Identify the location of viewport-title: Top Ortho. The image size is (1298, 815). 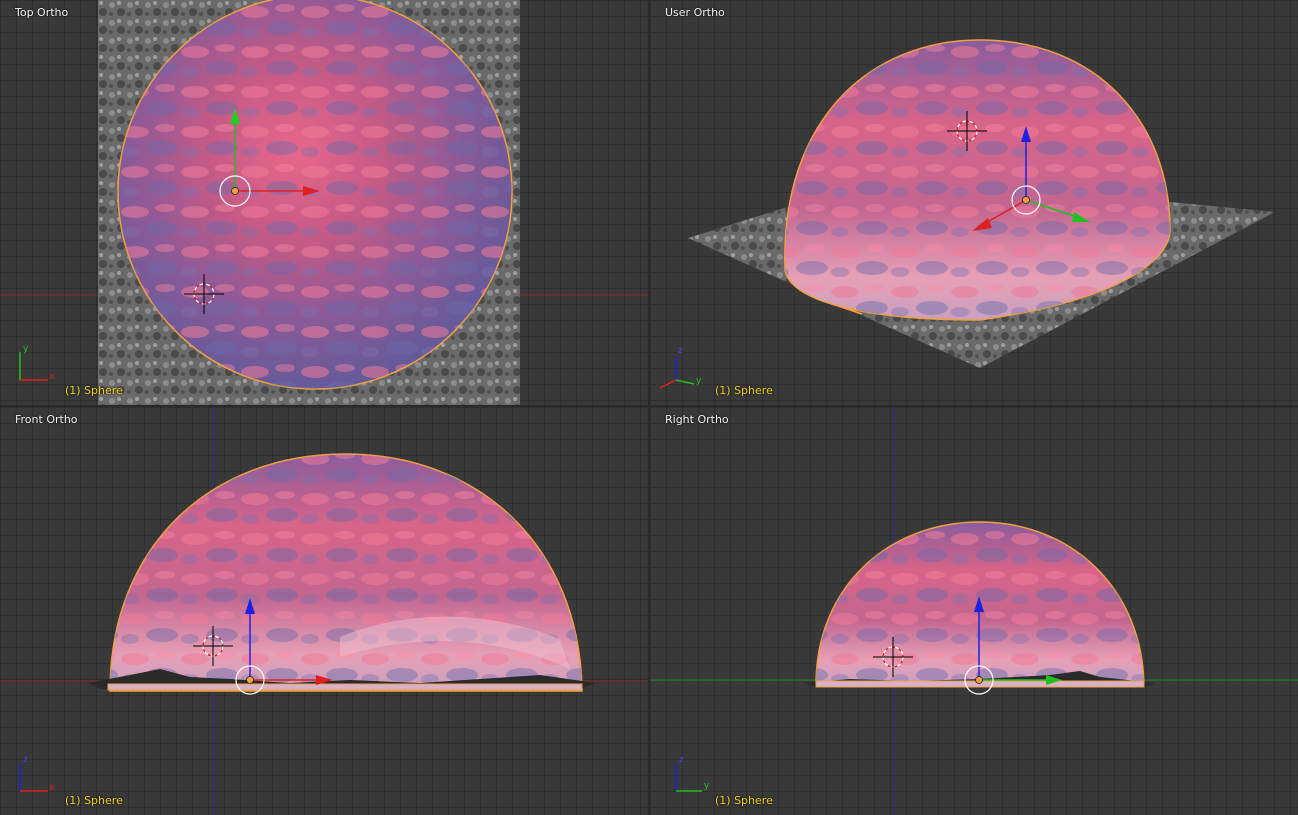
(42, 12).